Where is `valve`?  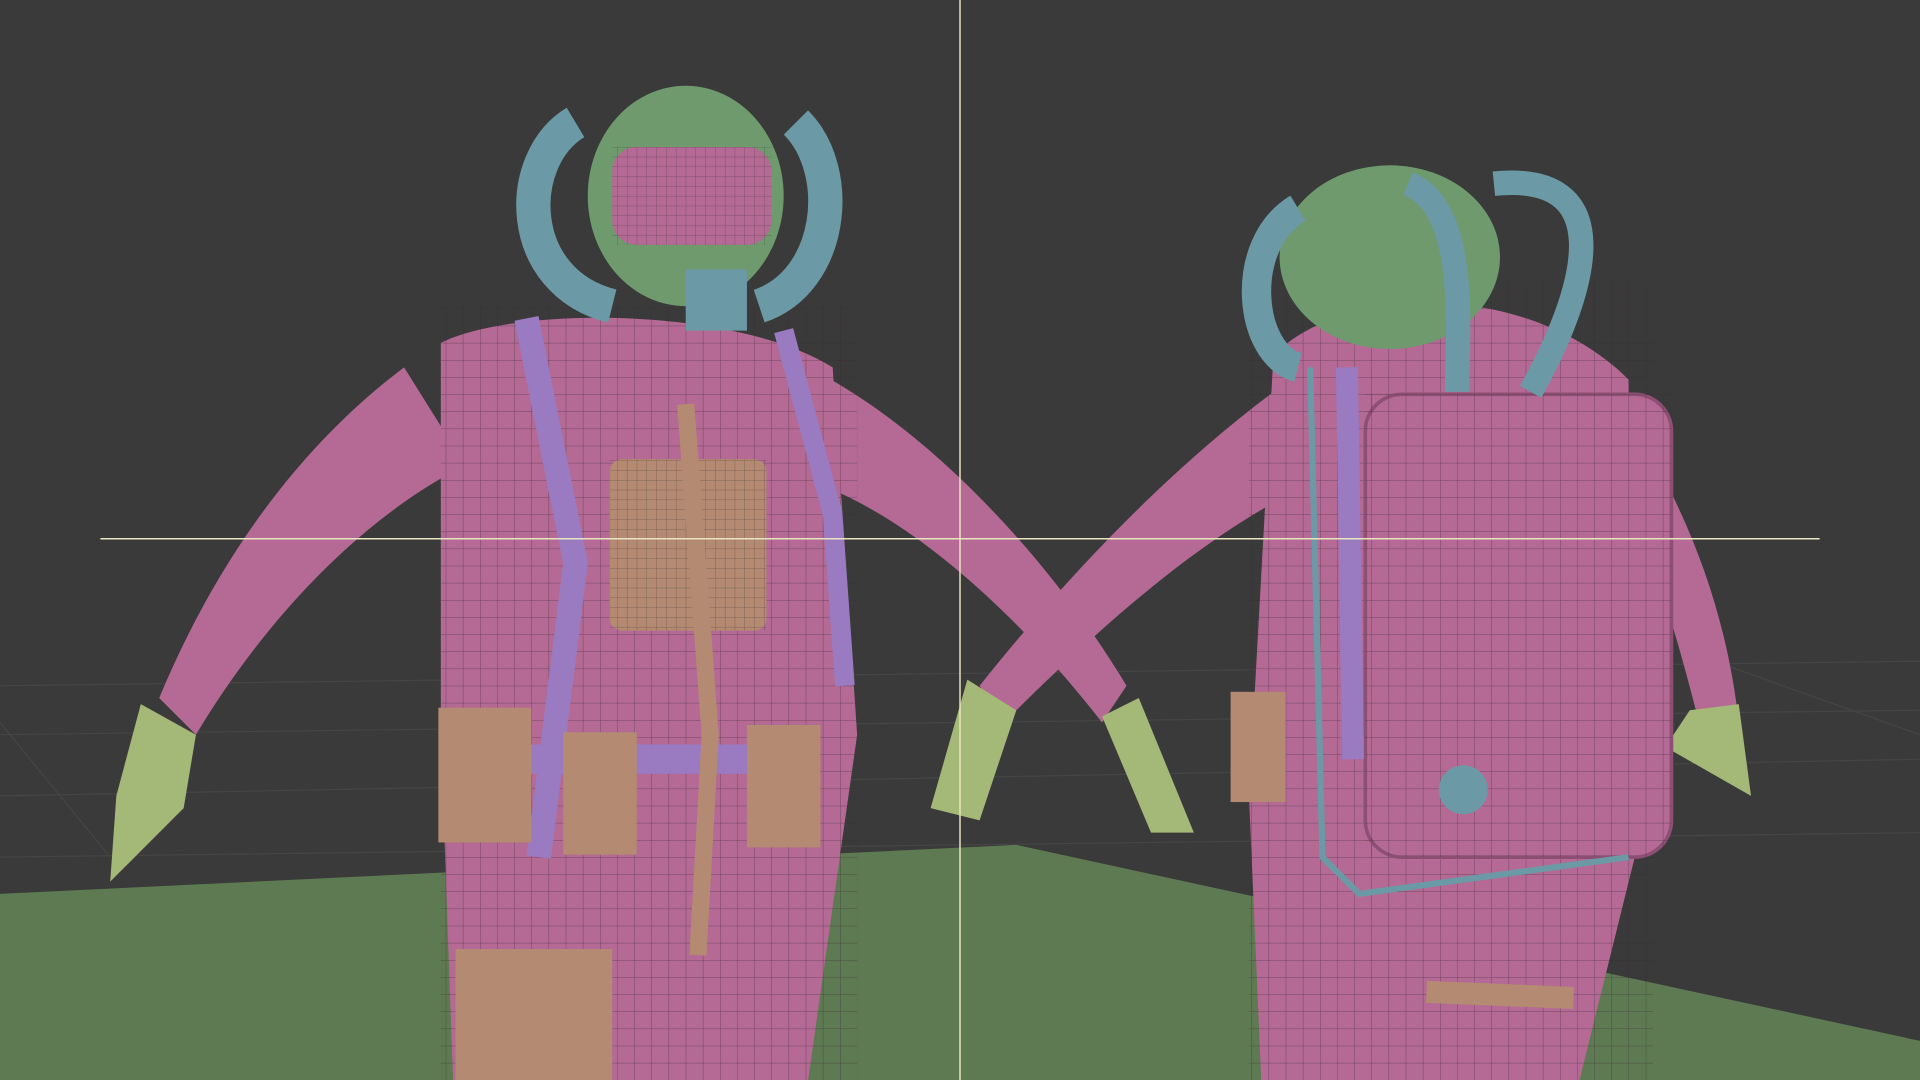
valve is located at coordinates (1463, 790).